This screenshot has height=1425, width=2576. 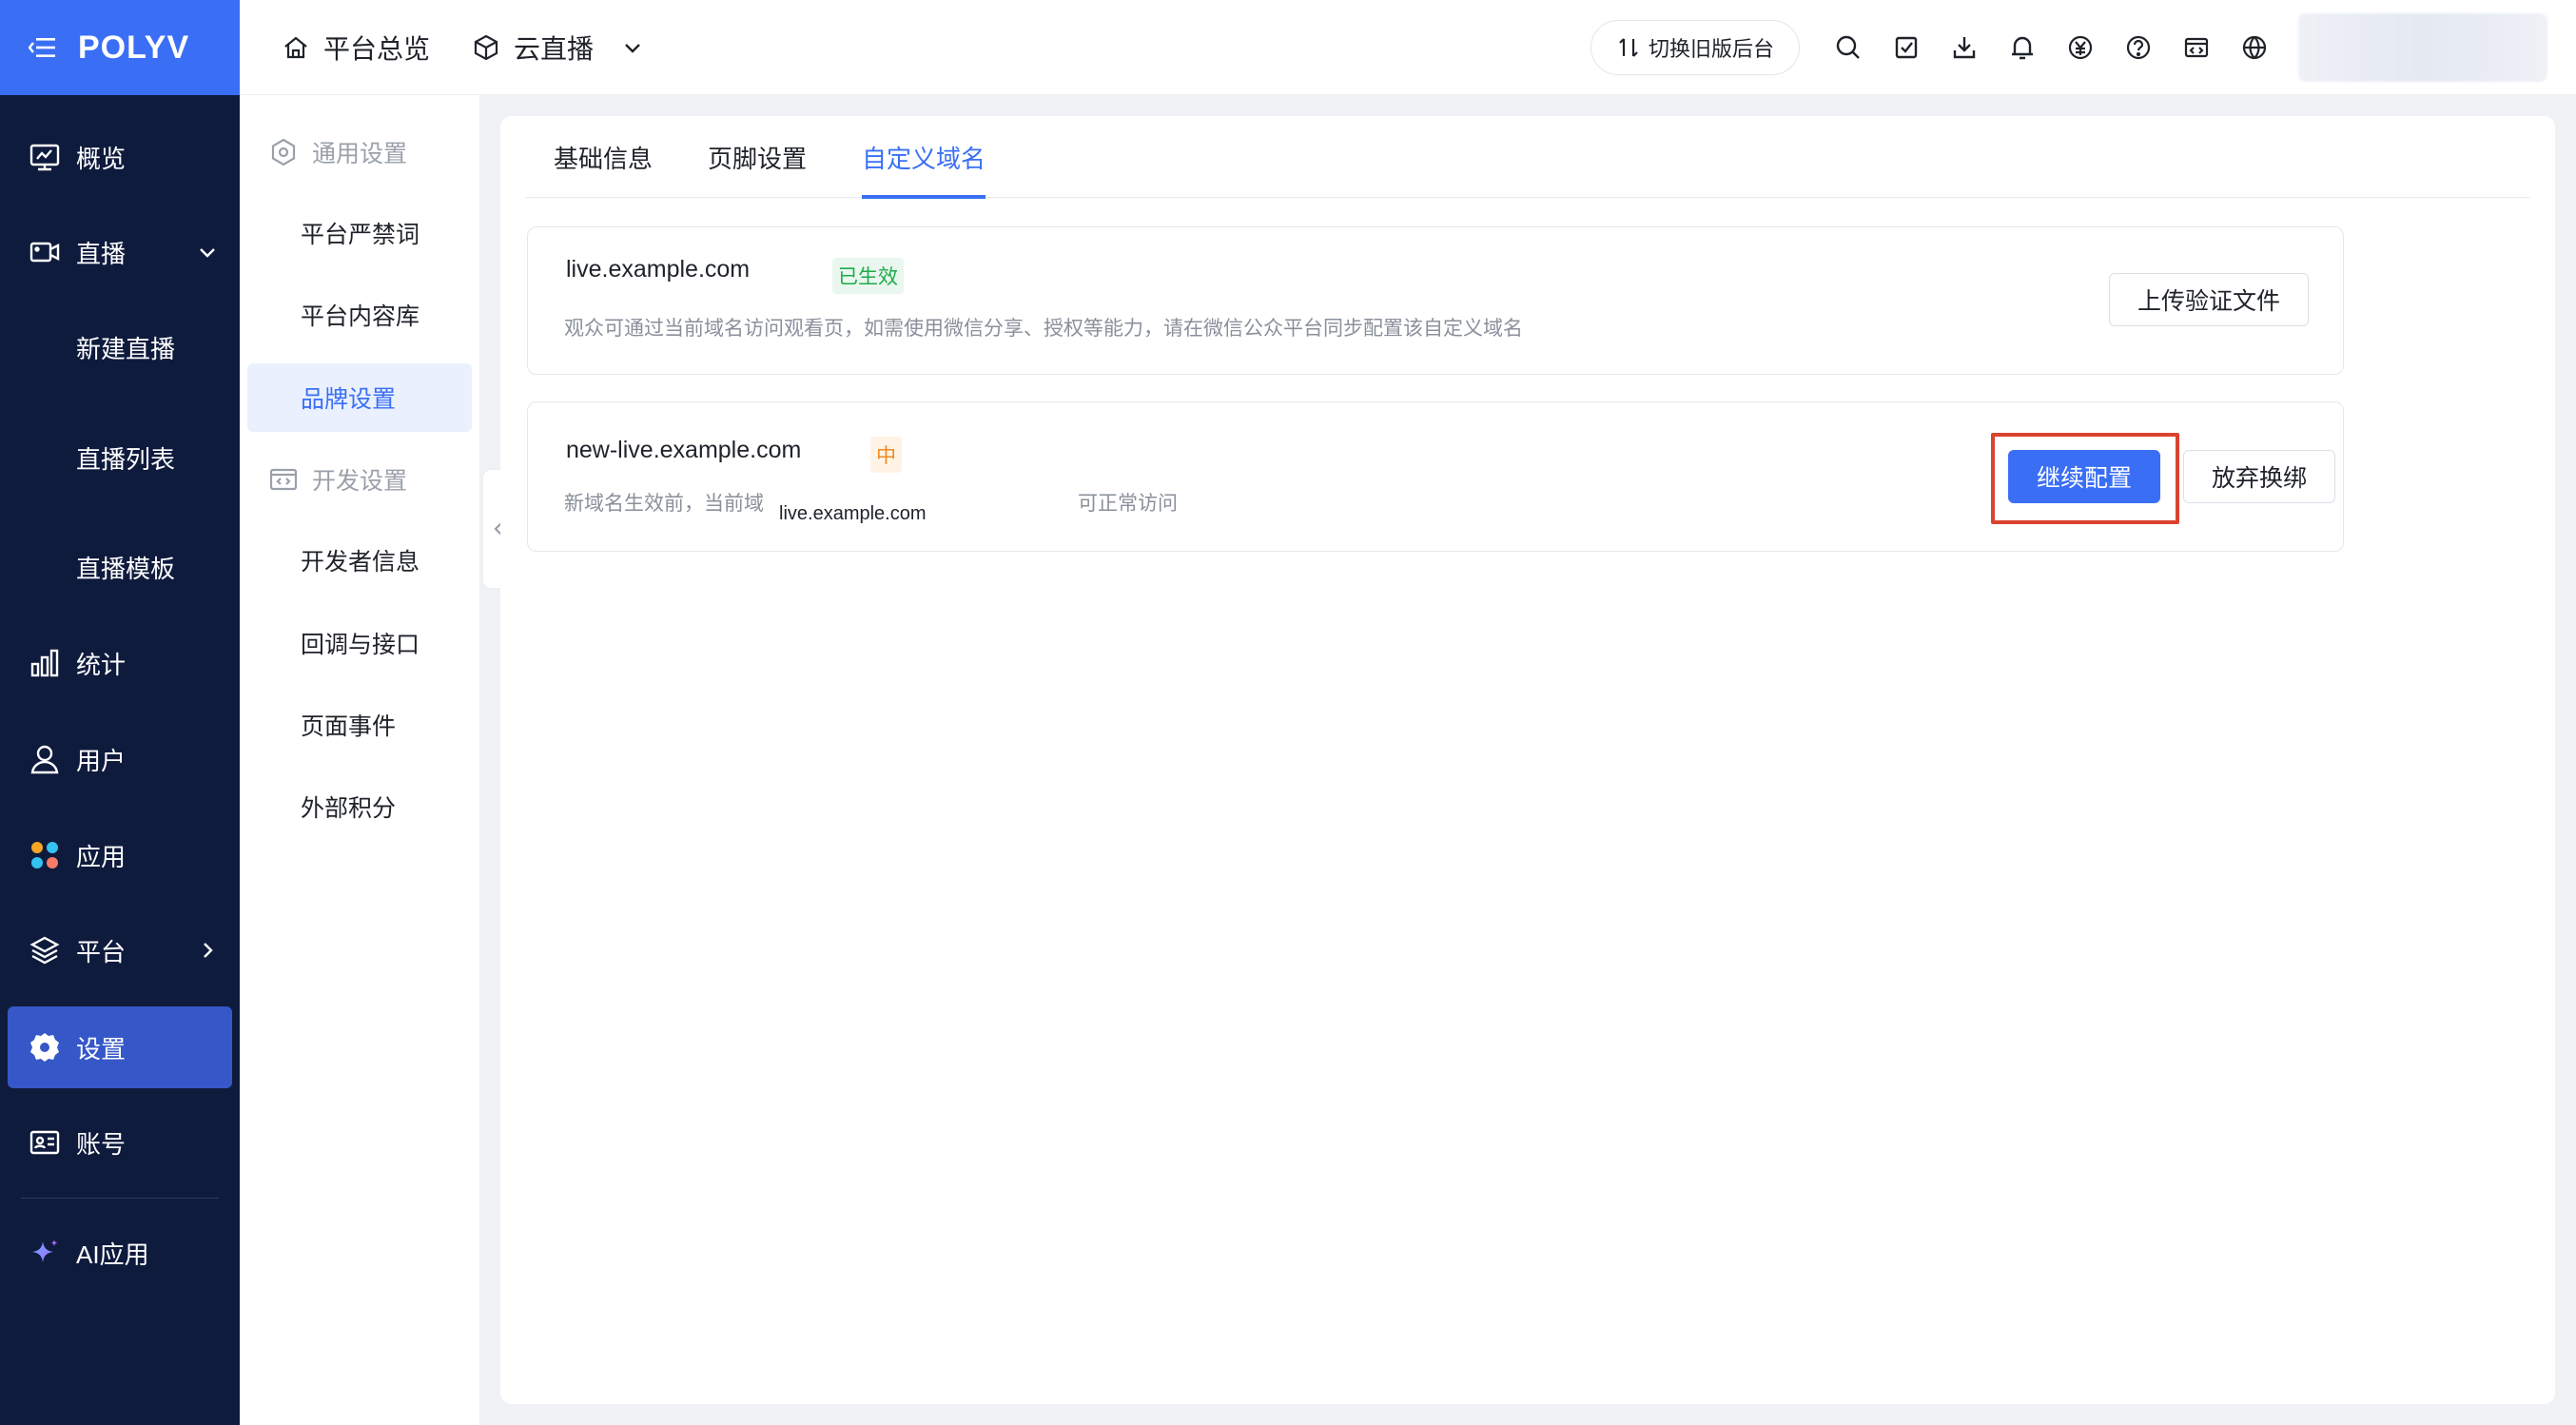 I want to click on domain-description-right: 可正常访问, so click(x=1128, y=504).